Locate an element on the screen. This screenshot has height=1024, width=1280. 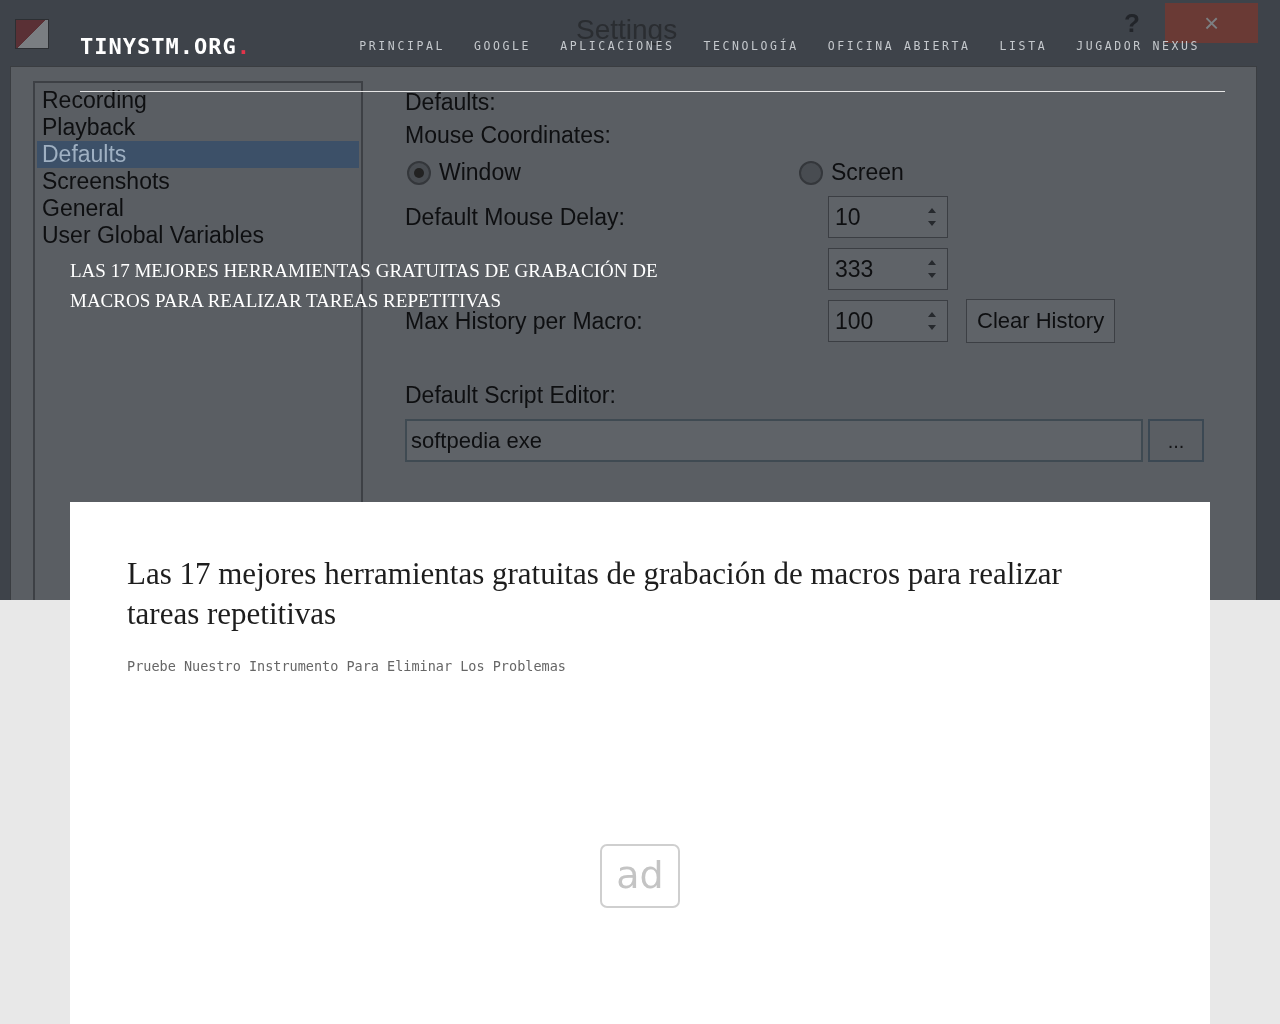
nav-link: TECNOLOGÍA is located at coordinates (751, 46).